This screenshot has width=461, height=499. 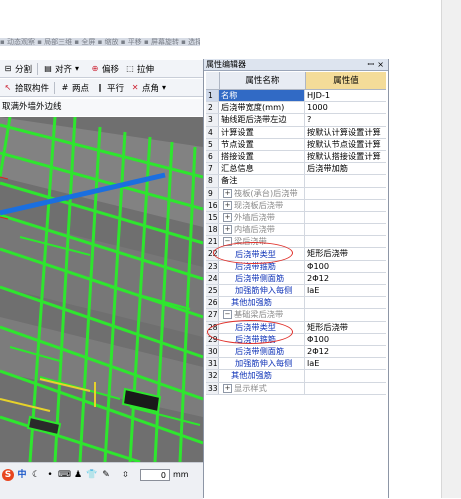 What do you see at coordinates (36, 475) in the screenshot?
I see `moon-icon: ☾` at bounding box center [36, 475].